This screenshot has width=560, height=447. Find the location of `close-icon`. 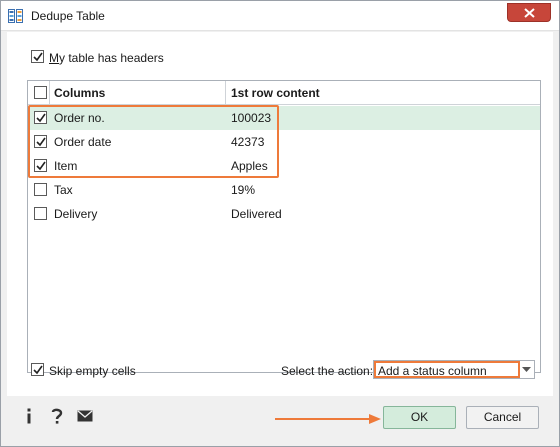

close-icon is located at coordinates (529, 13).